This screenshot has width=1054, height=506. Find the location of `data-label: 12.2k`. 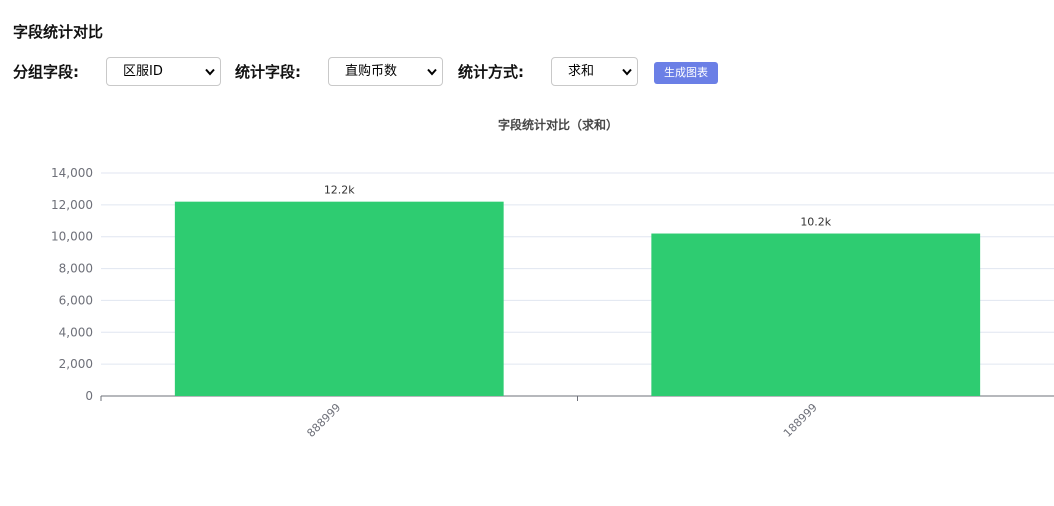

data-label: 12.2k is located at coordinates (339, 190).